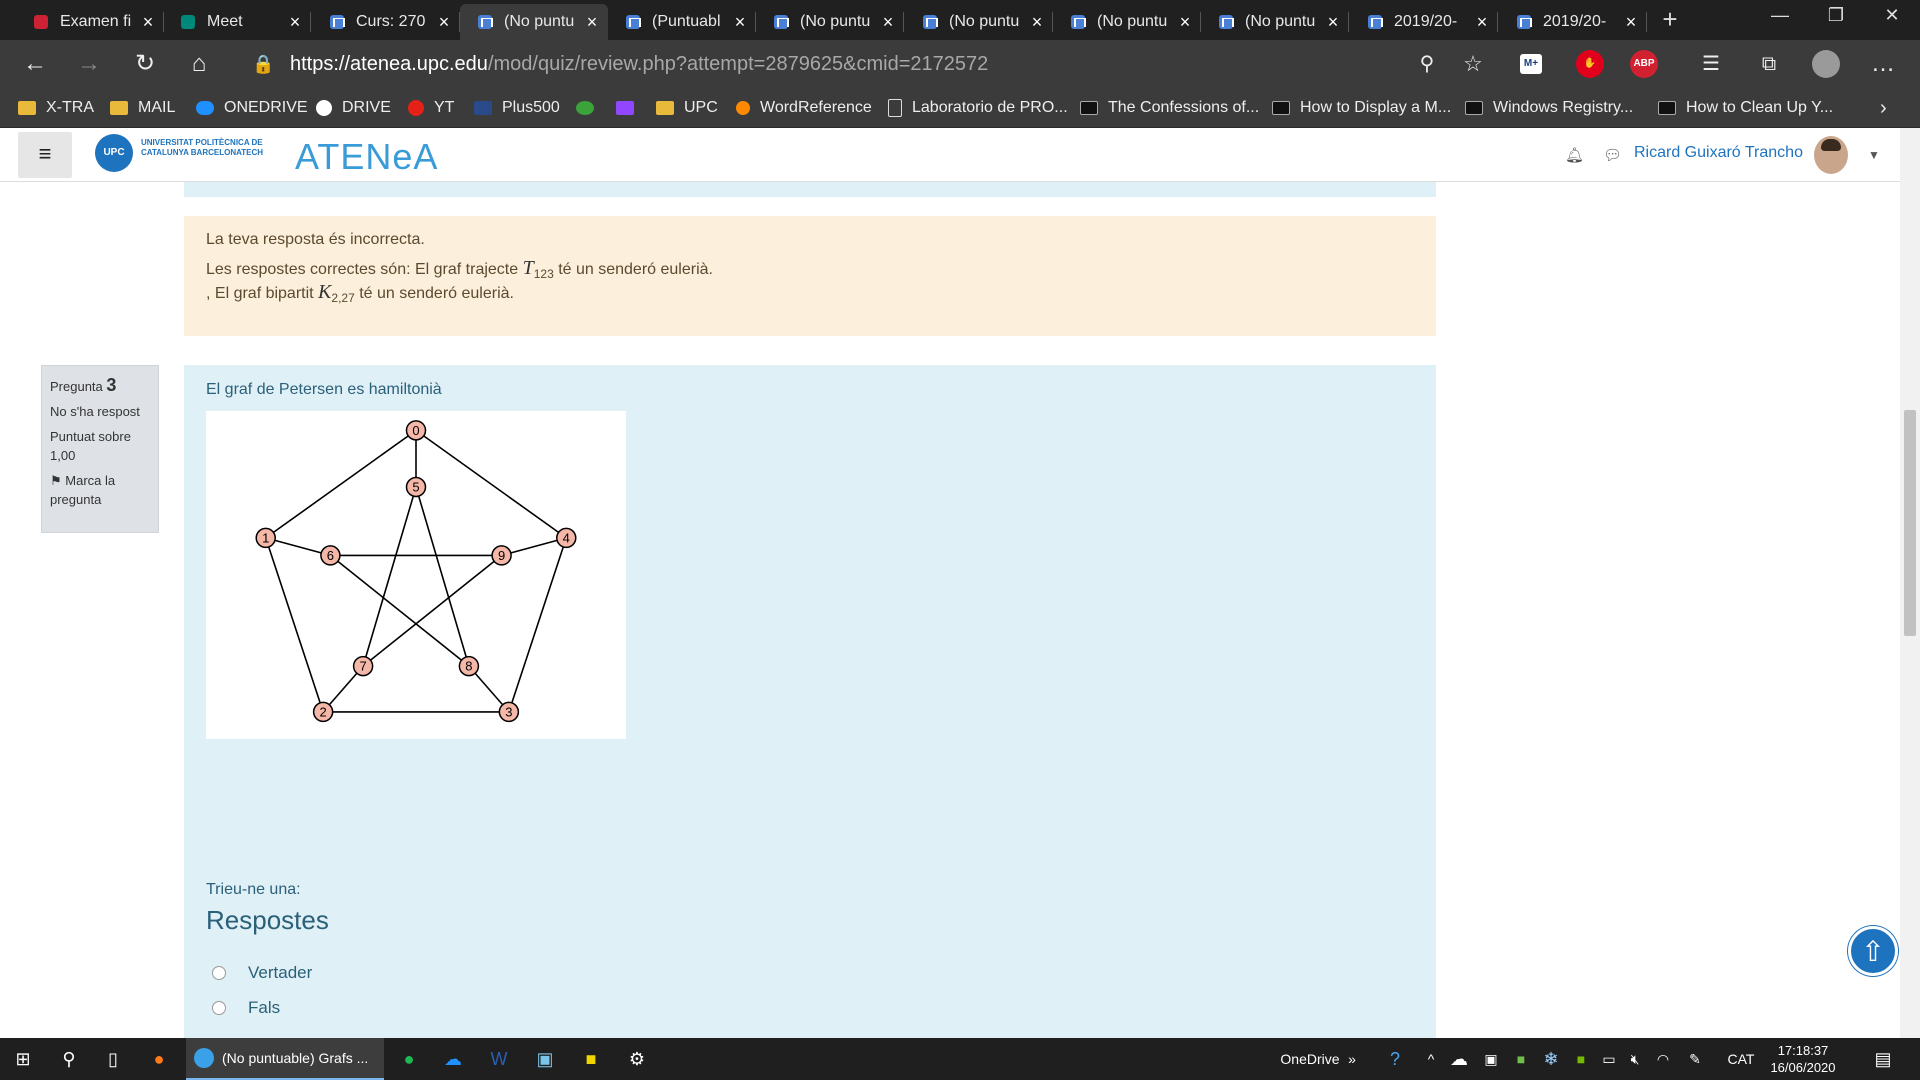  I want to click on option-true-radio, so click(219, 973).